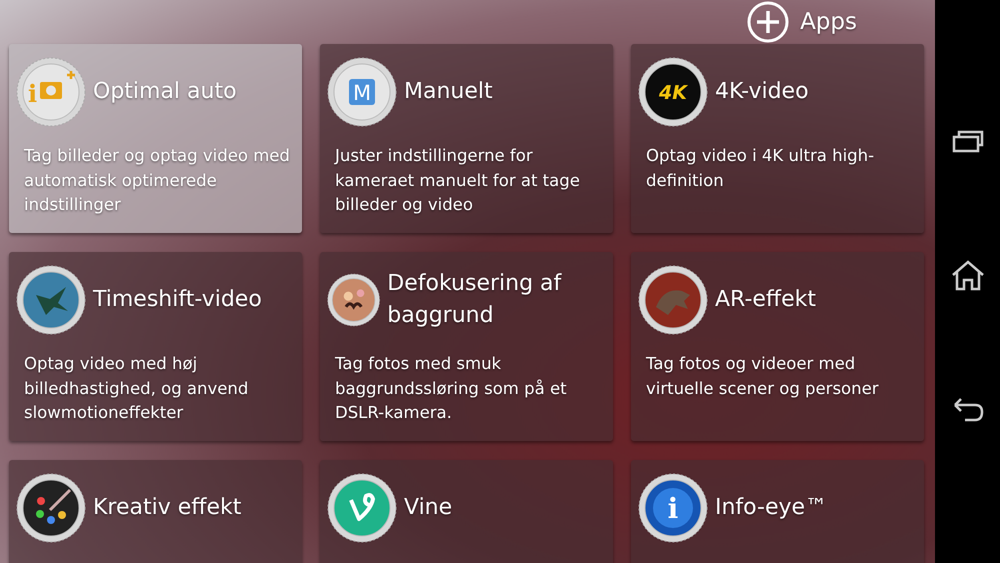 The image size is (1000, 563). Describe the element at coordinates (777, 138) in the screenshot. I see `mode-card: 4K 4K-video Optag video i 4K ultra high-definition` at that location.